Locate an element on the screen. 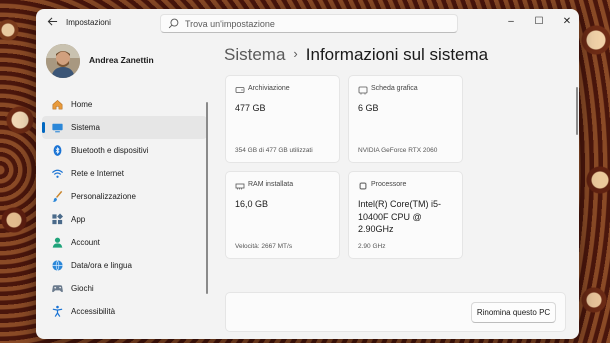  breadcrumb-parent: Sistema is located at coordinates (254, 54).